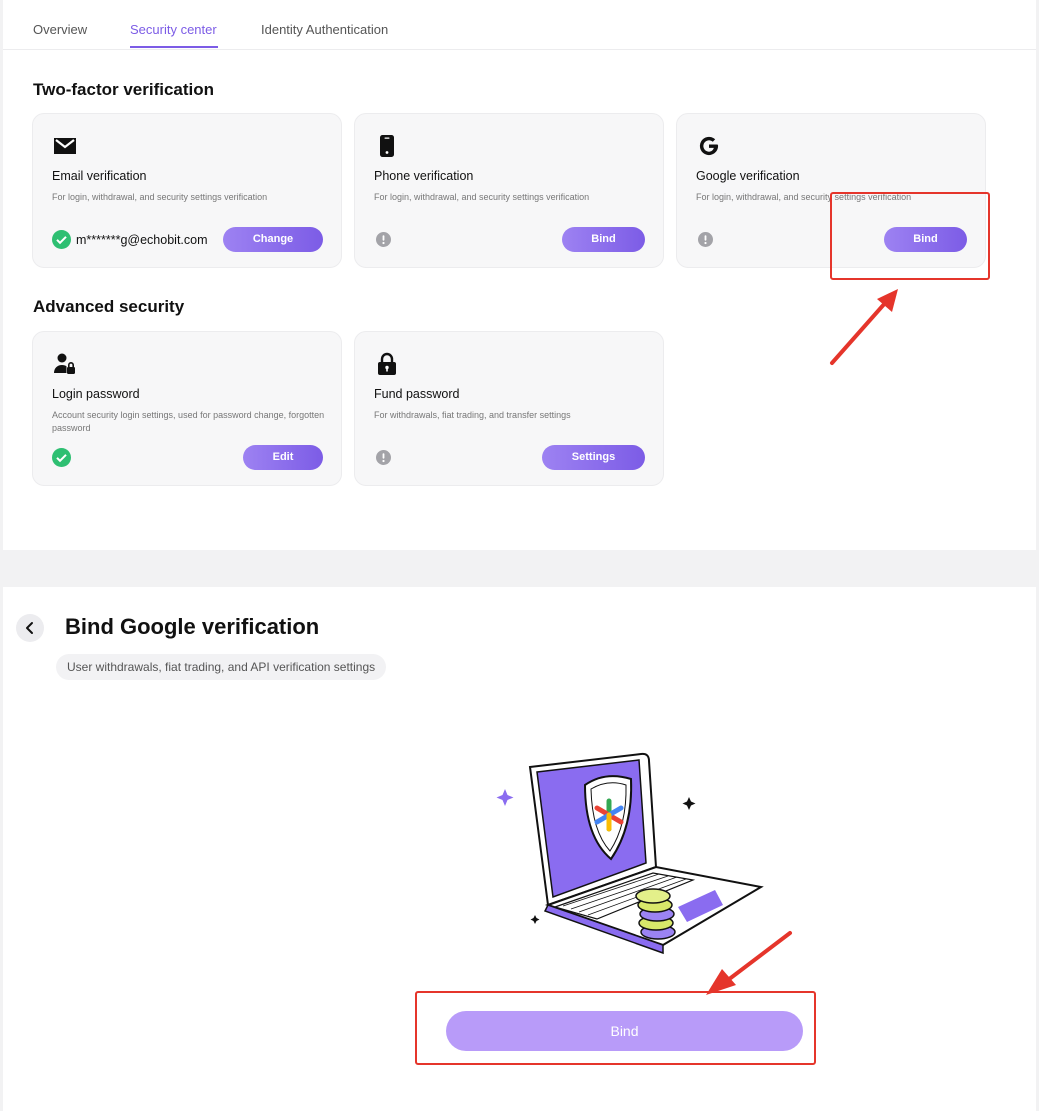 This screenshot has height=1111, width=1039. I want to click on back-button, so click(30, 628).